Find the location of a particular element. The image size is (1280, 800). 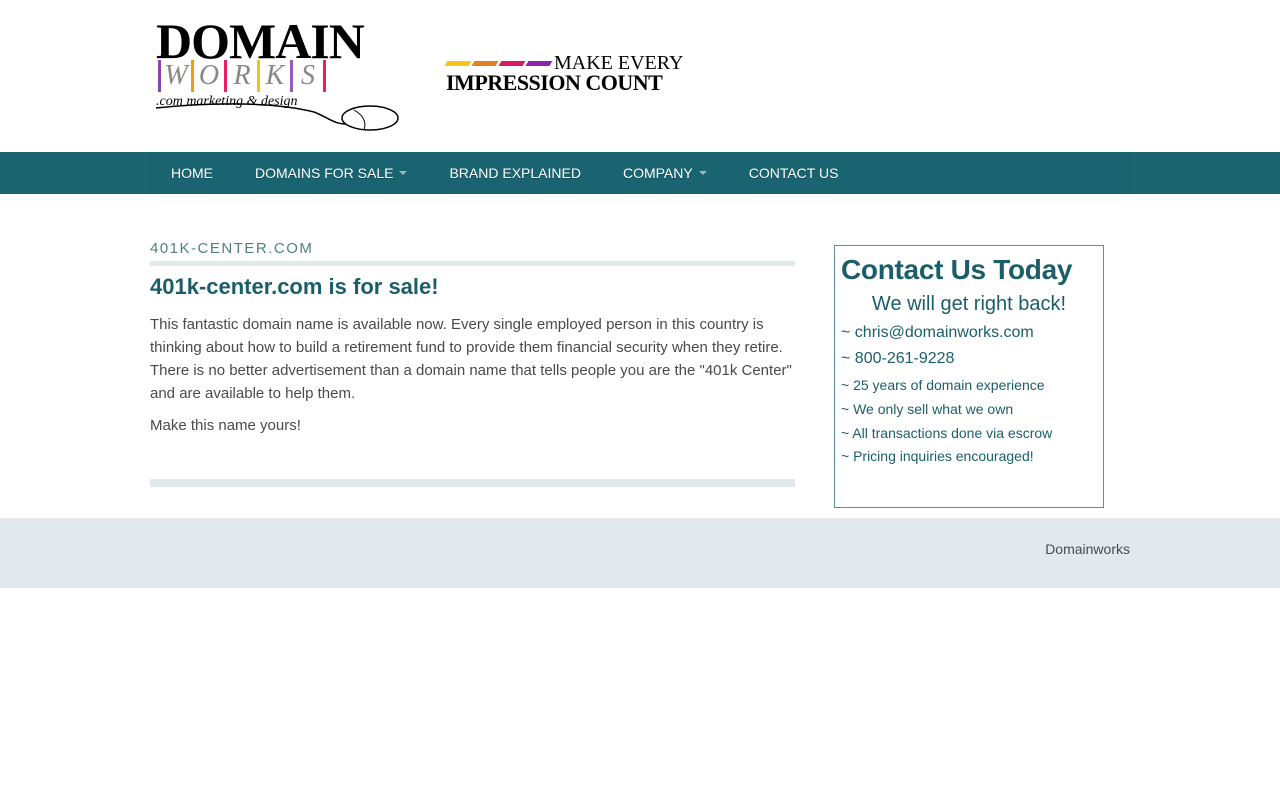

logo-letter: R is located at coordinates (242, 75).